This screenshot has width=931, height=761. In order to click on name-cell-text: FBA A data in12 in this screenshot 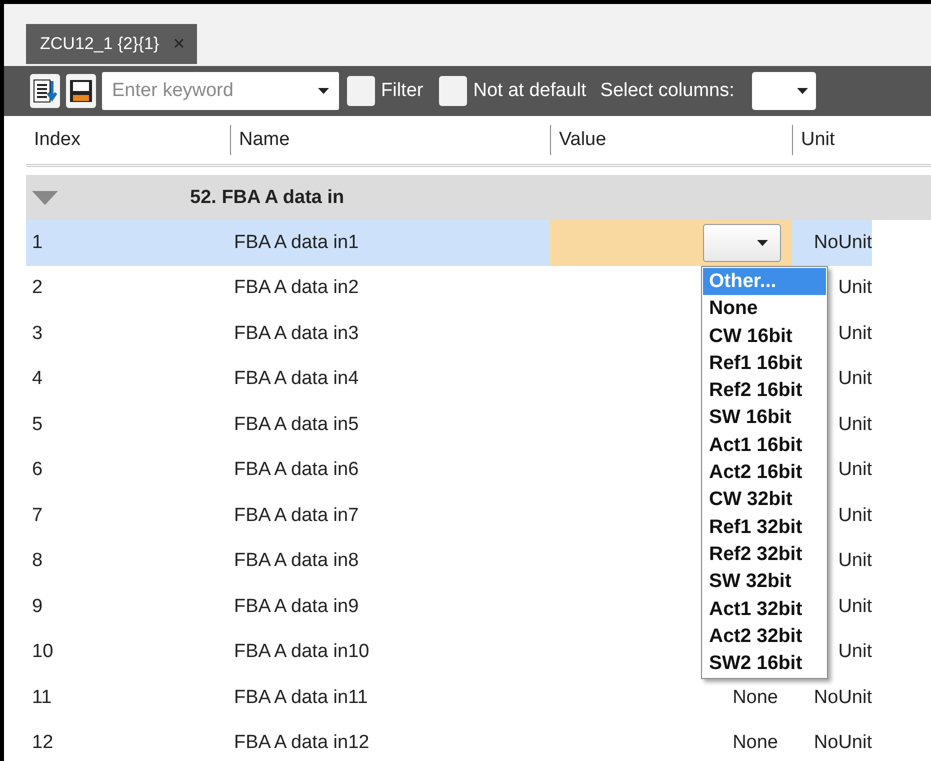, I will do `click(301, 743)`.